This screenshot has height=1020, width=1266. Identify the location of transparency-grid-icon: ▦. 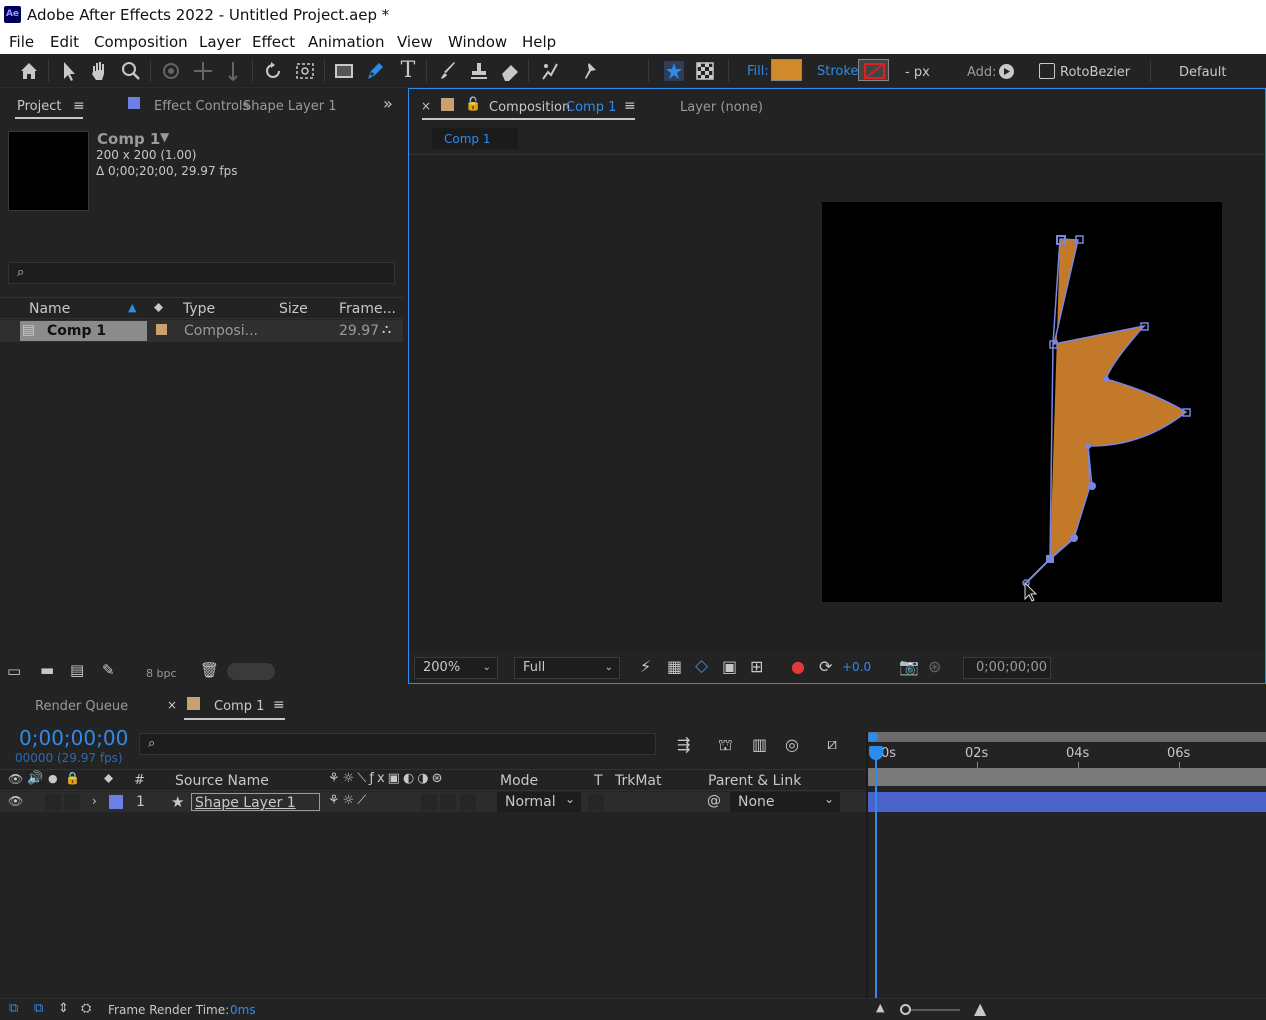
(674, 666).